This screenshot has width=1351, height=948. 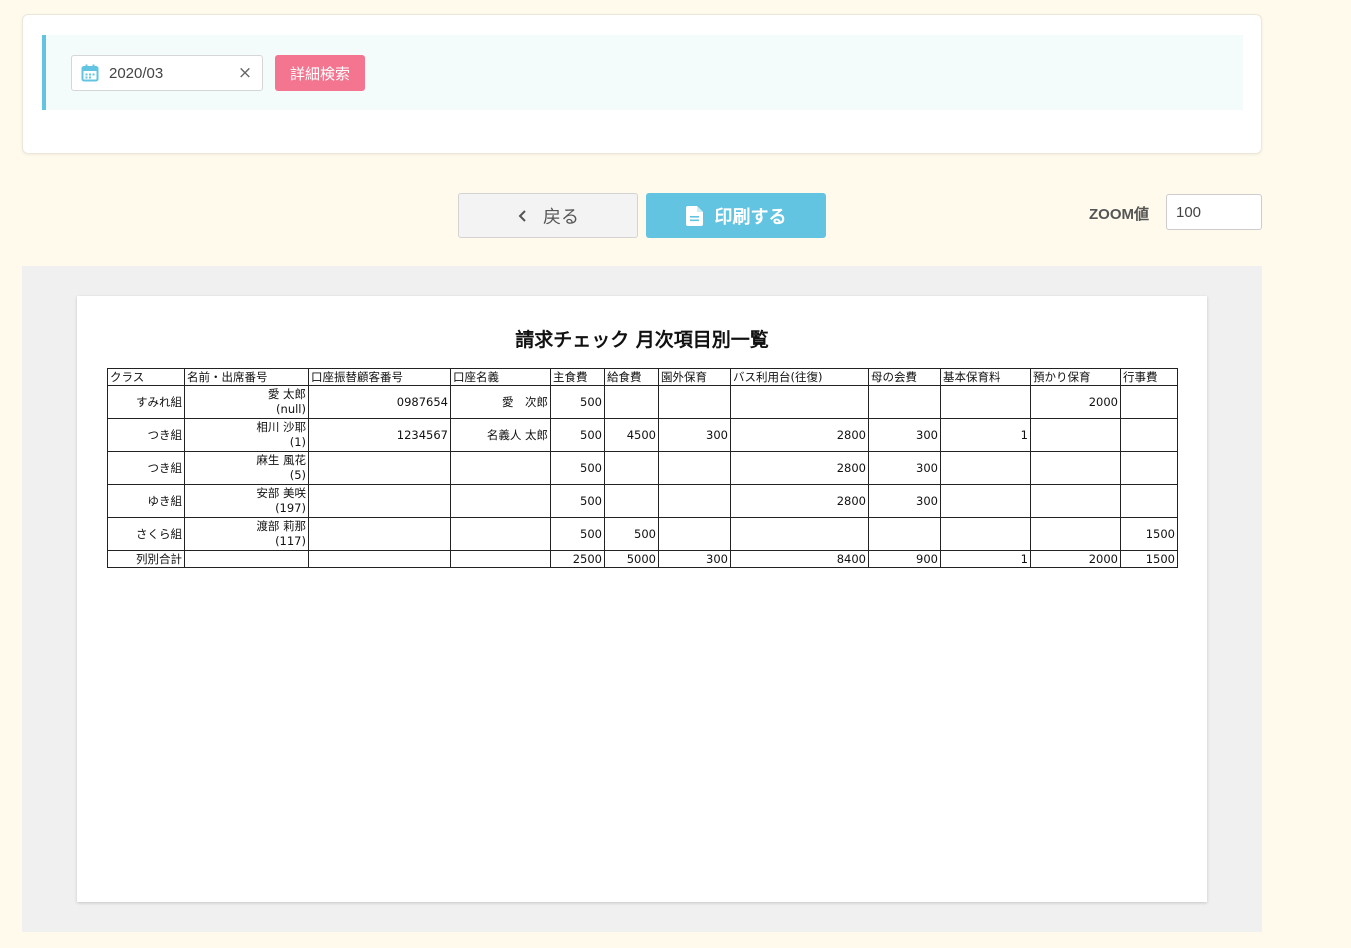 I want to click on print-button-label: 印刷する, so click(x=750, y=217).